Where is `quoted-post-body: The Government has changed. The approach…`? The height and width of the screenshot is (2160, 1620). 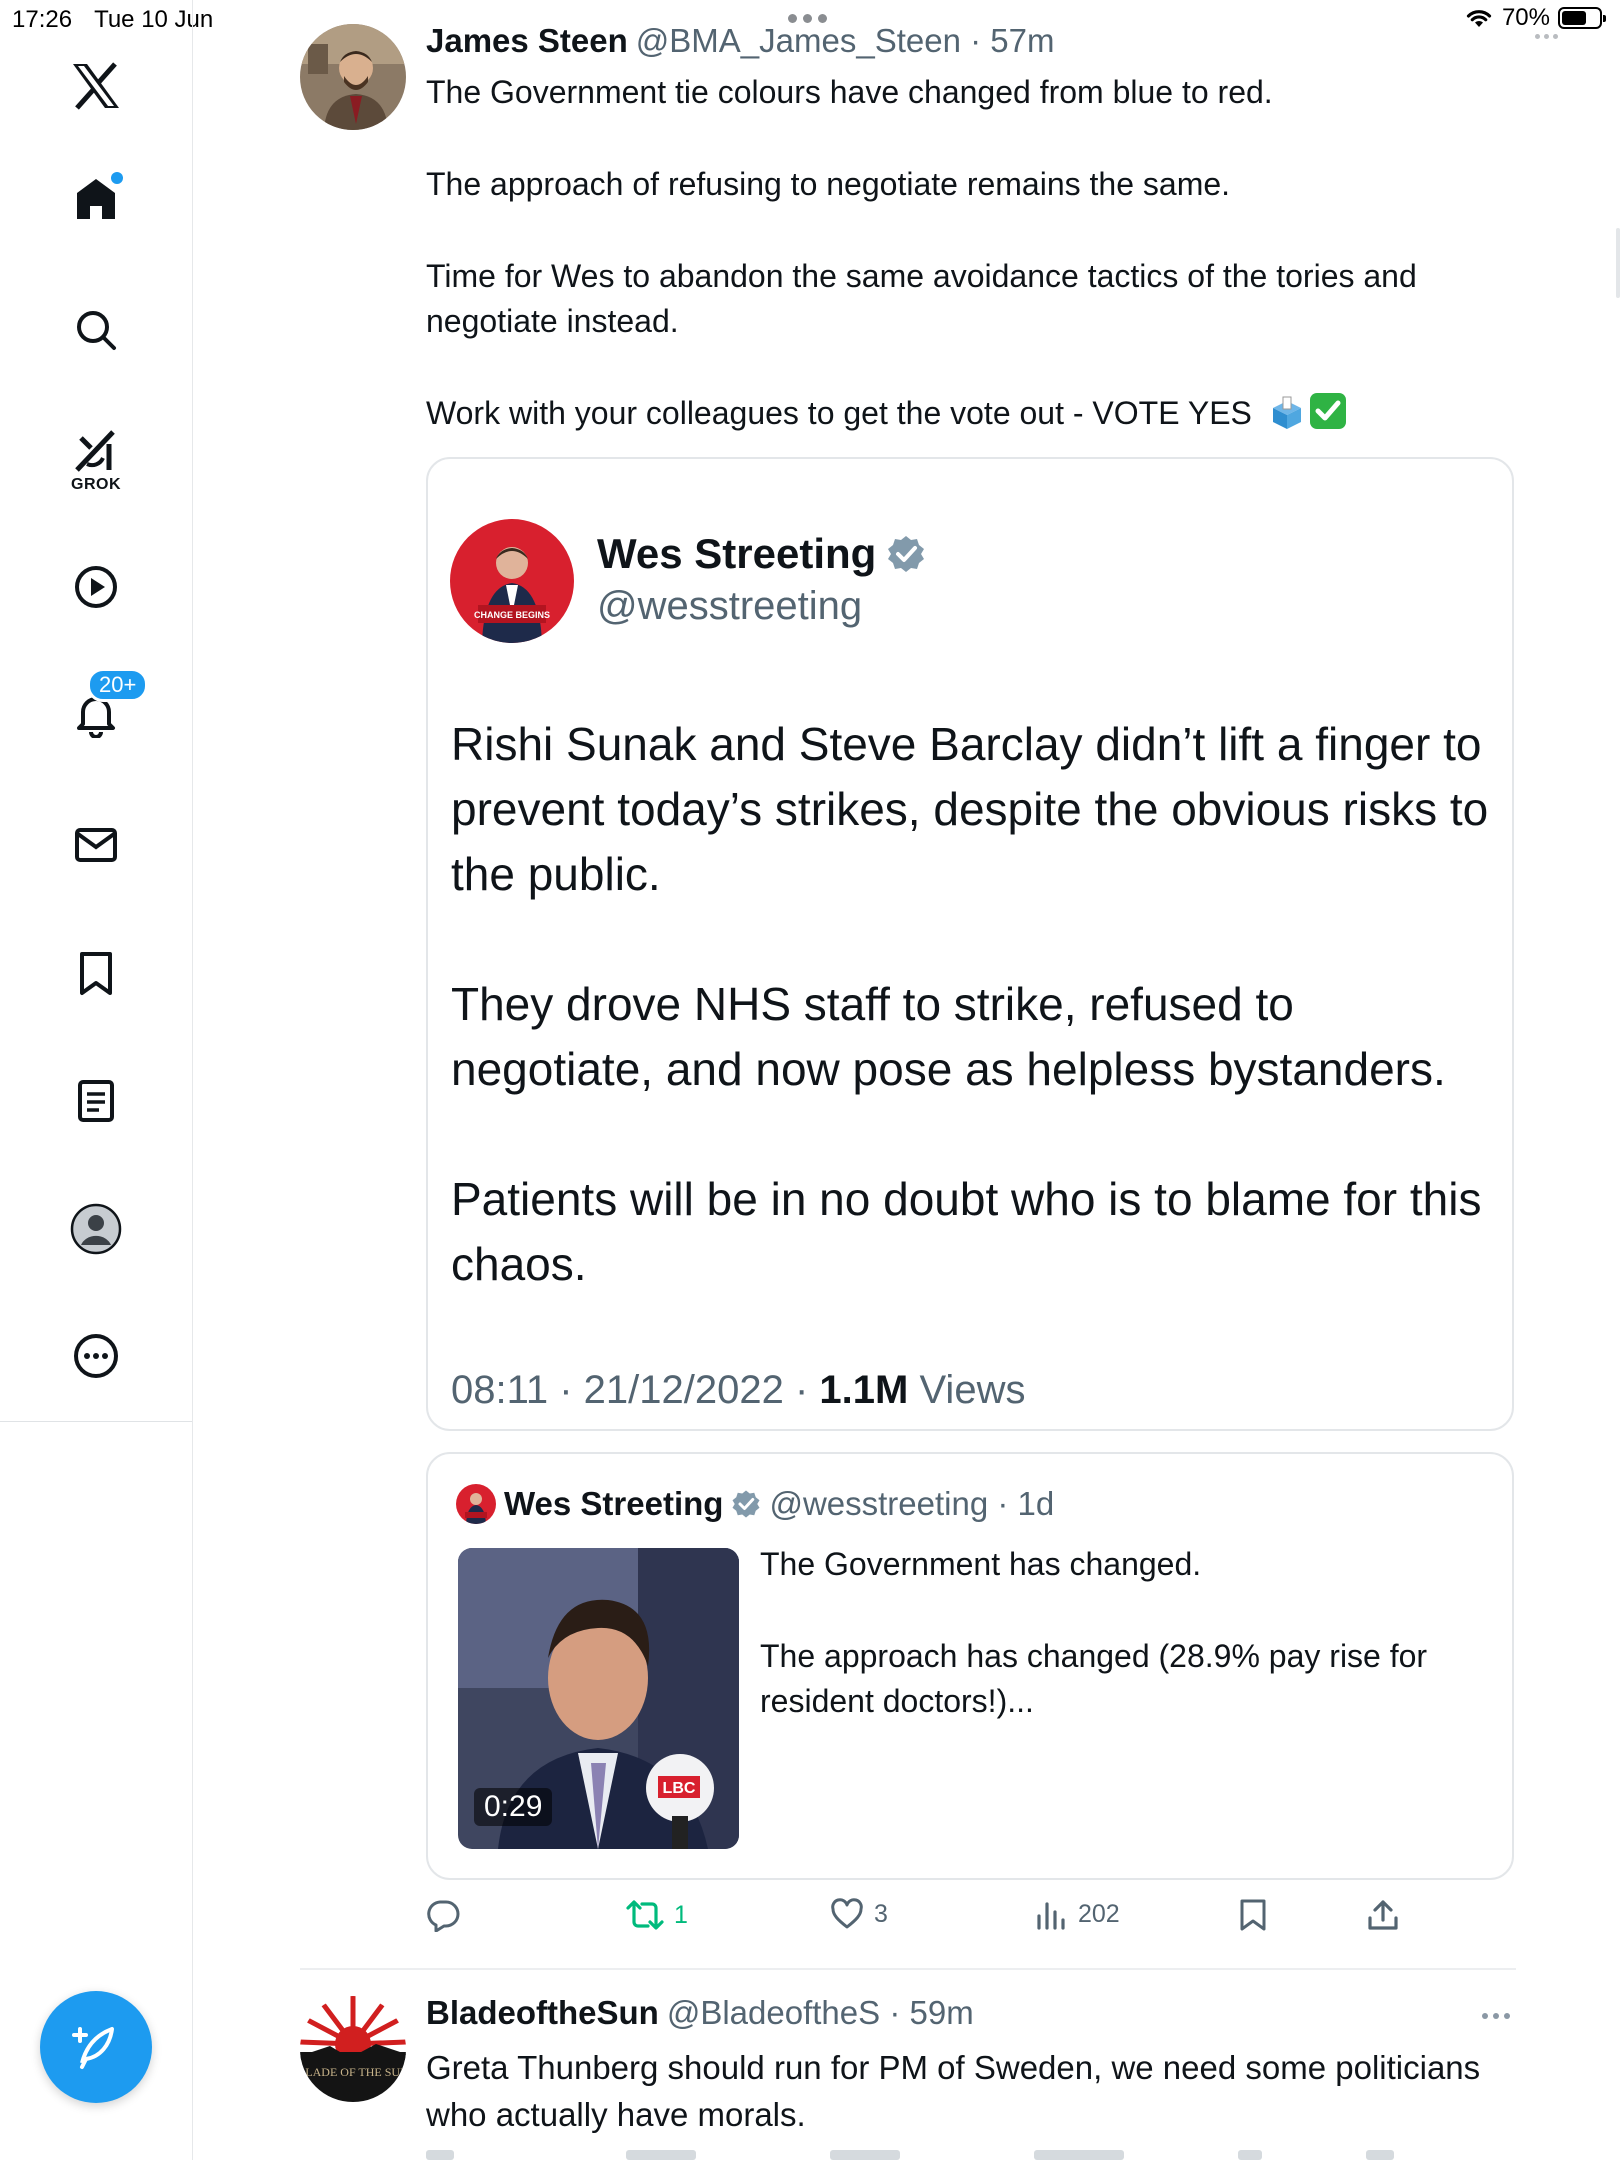 quoted-post-body: The Government has changed. The approach… is located at coordinates (1120, 1656).